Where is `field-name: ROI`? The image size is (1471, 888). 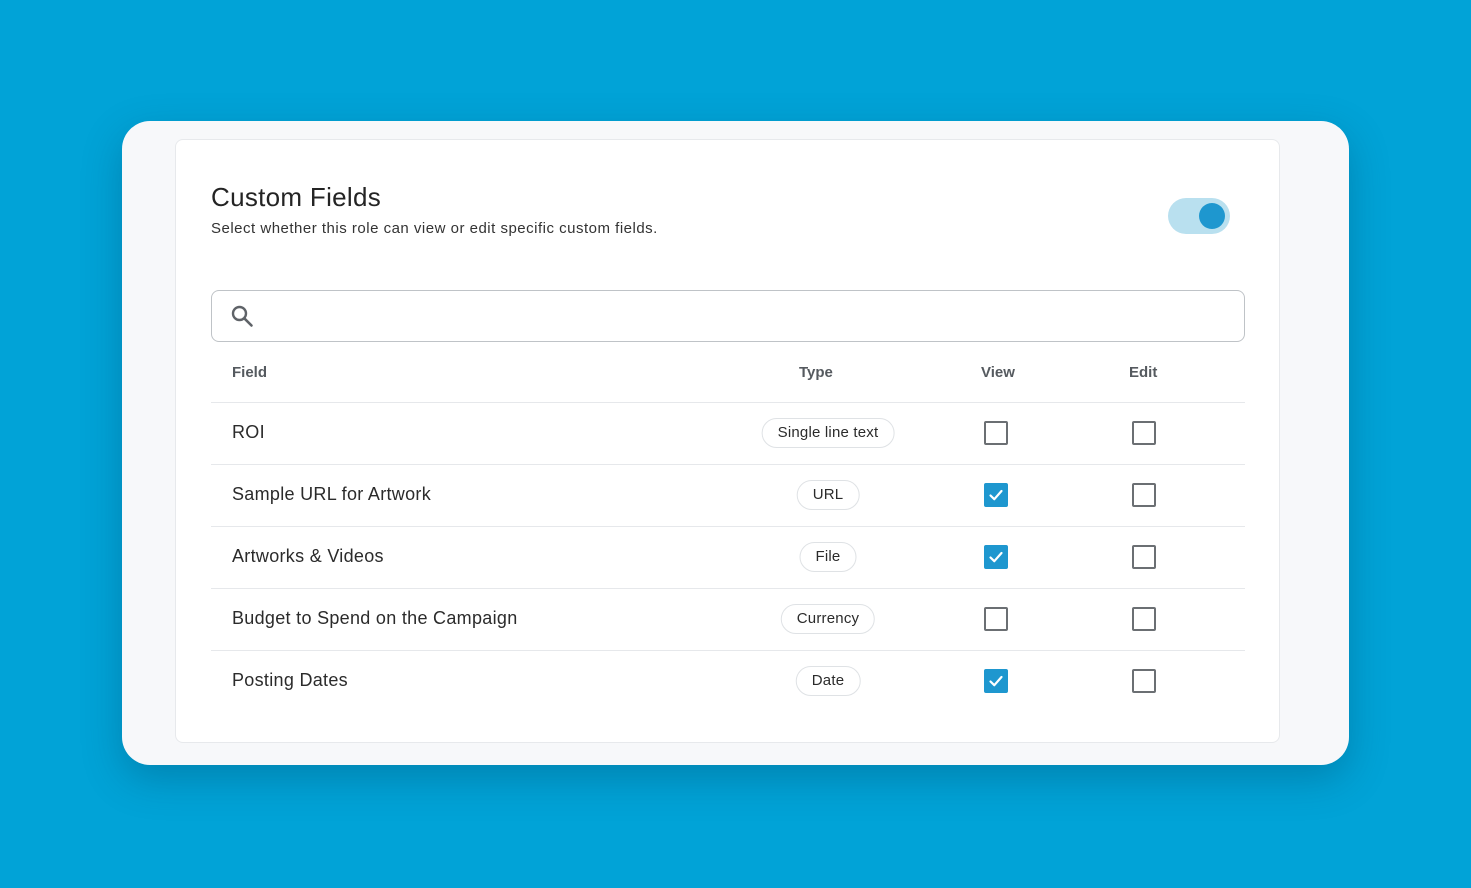
field-name: ROI is located at coordinates (248, 432).